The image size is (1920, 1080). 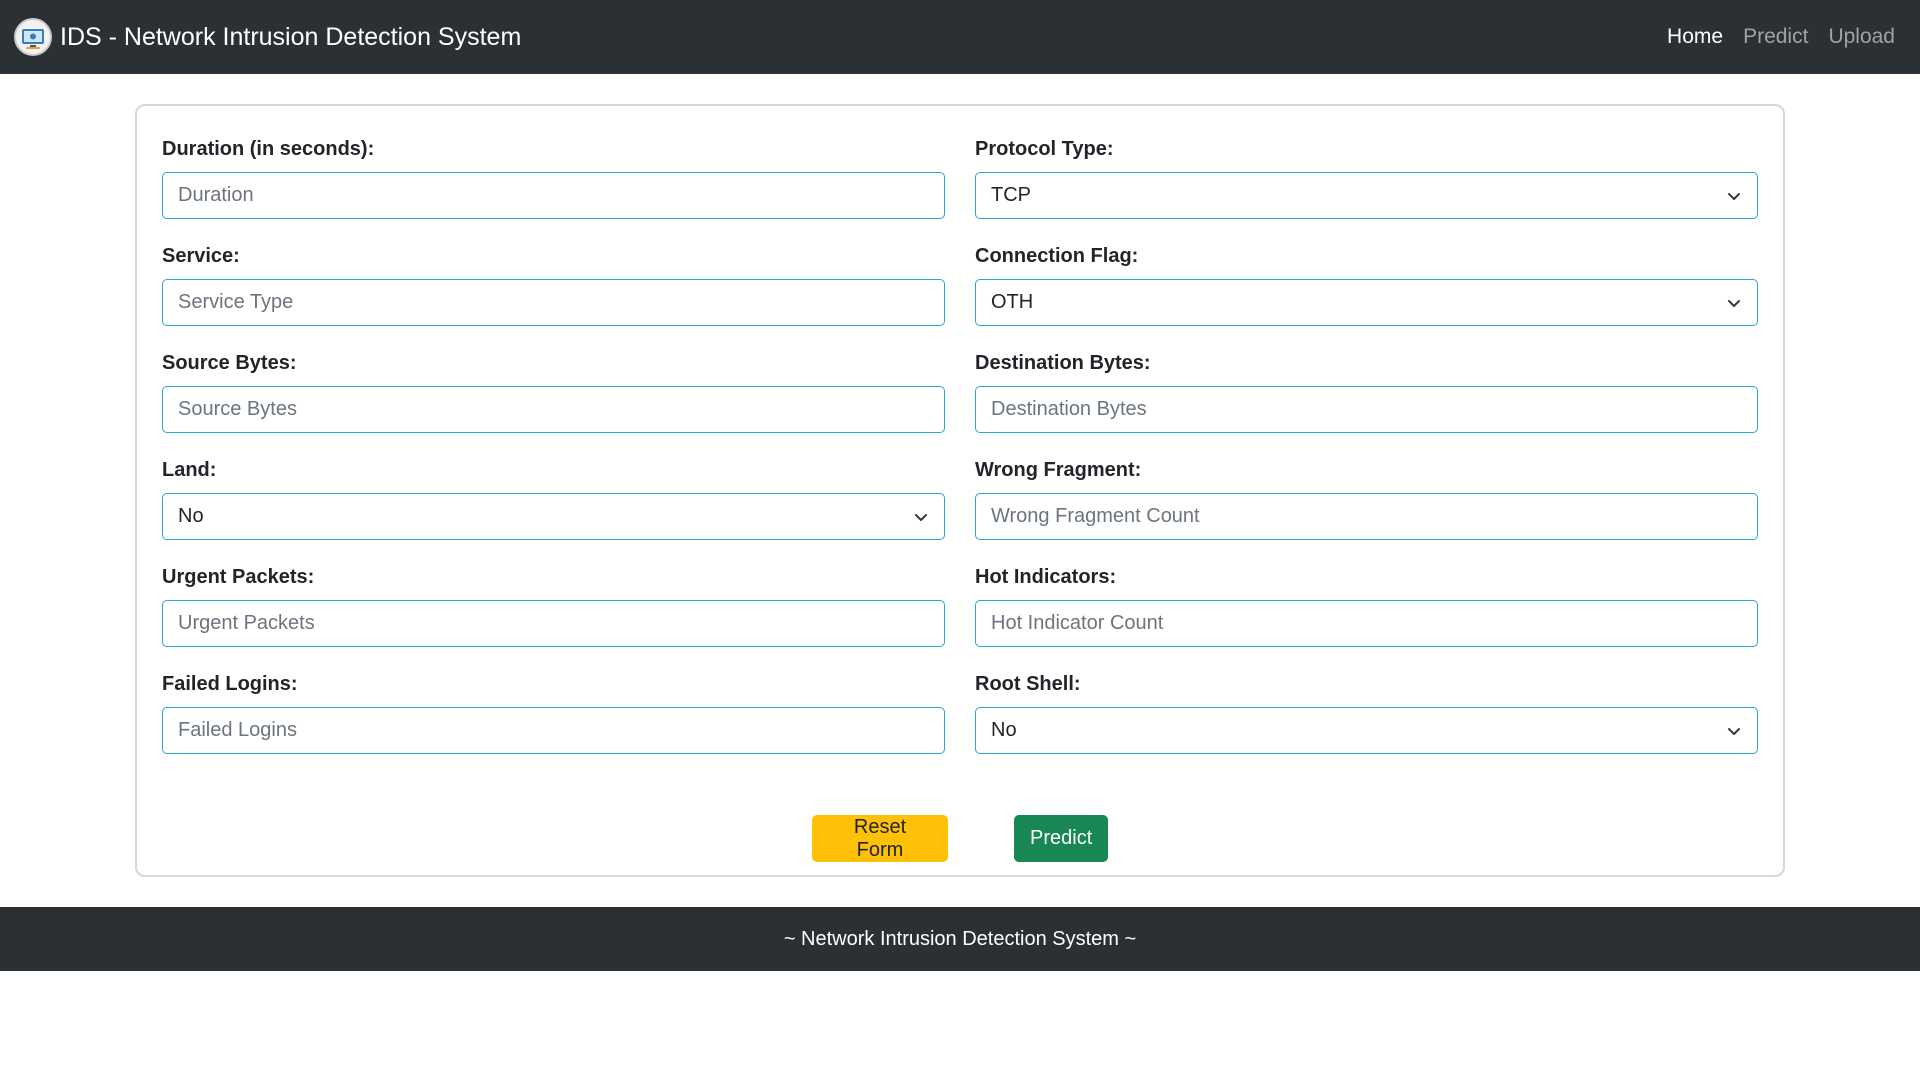 I want to click on source-bytes-input, so click(x=553, y=409).